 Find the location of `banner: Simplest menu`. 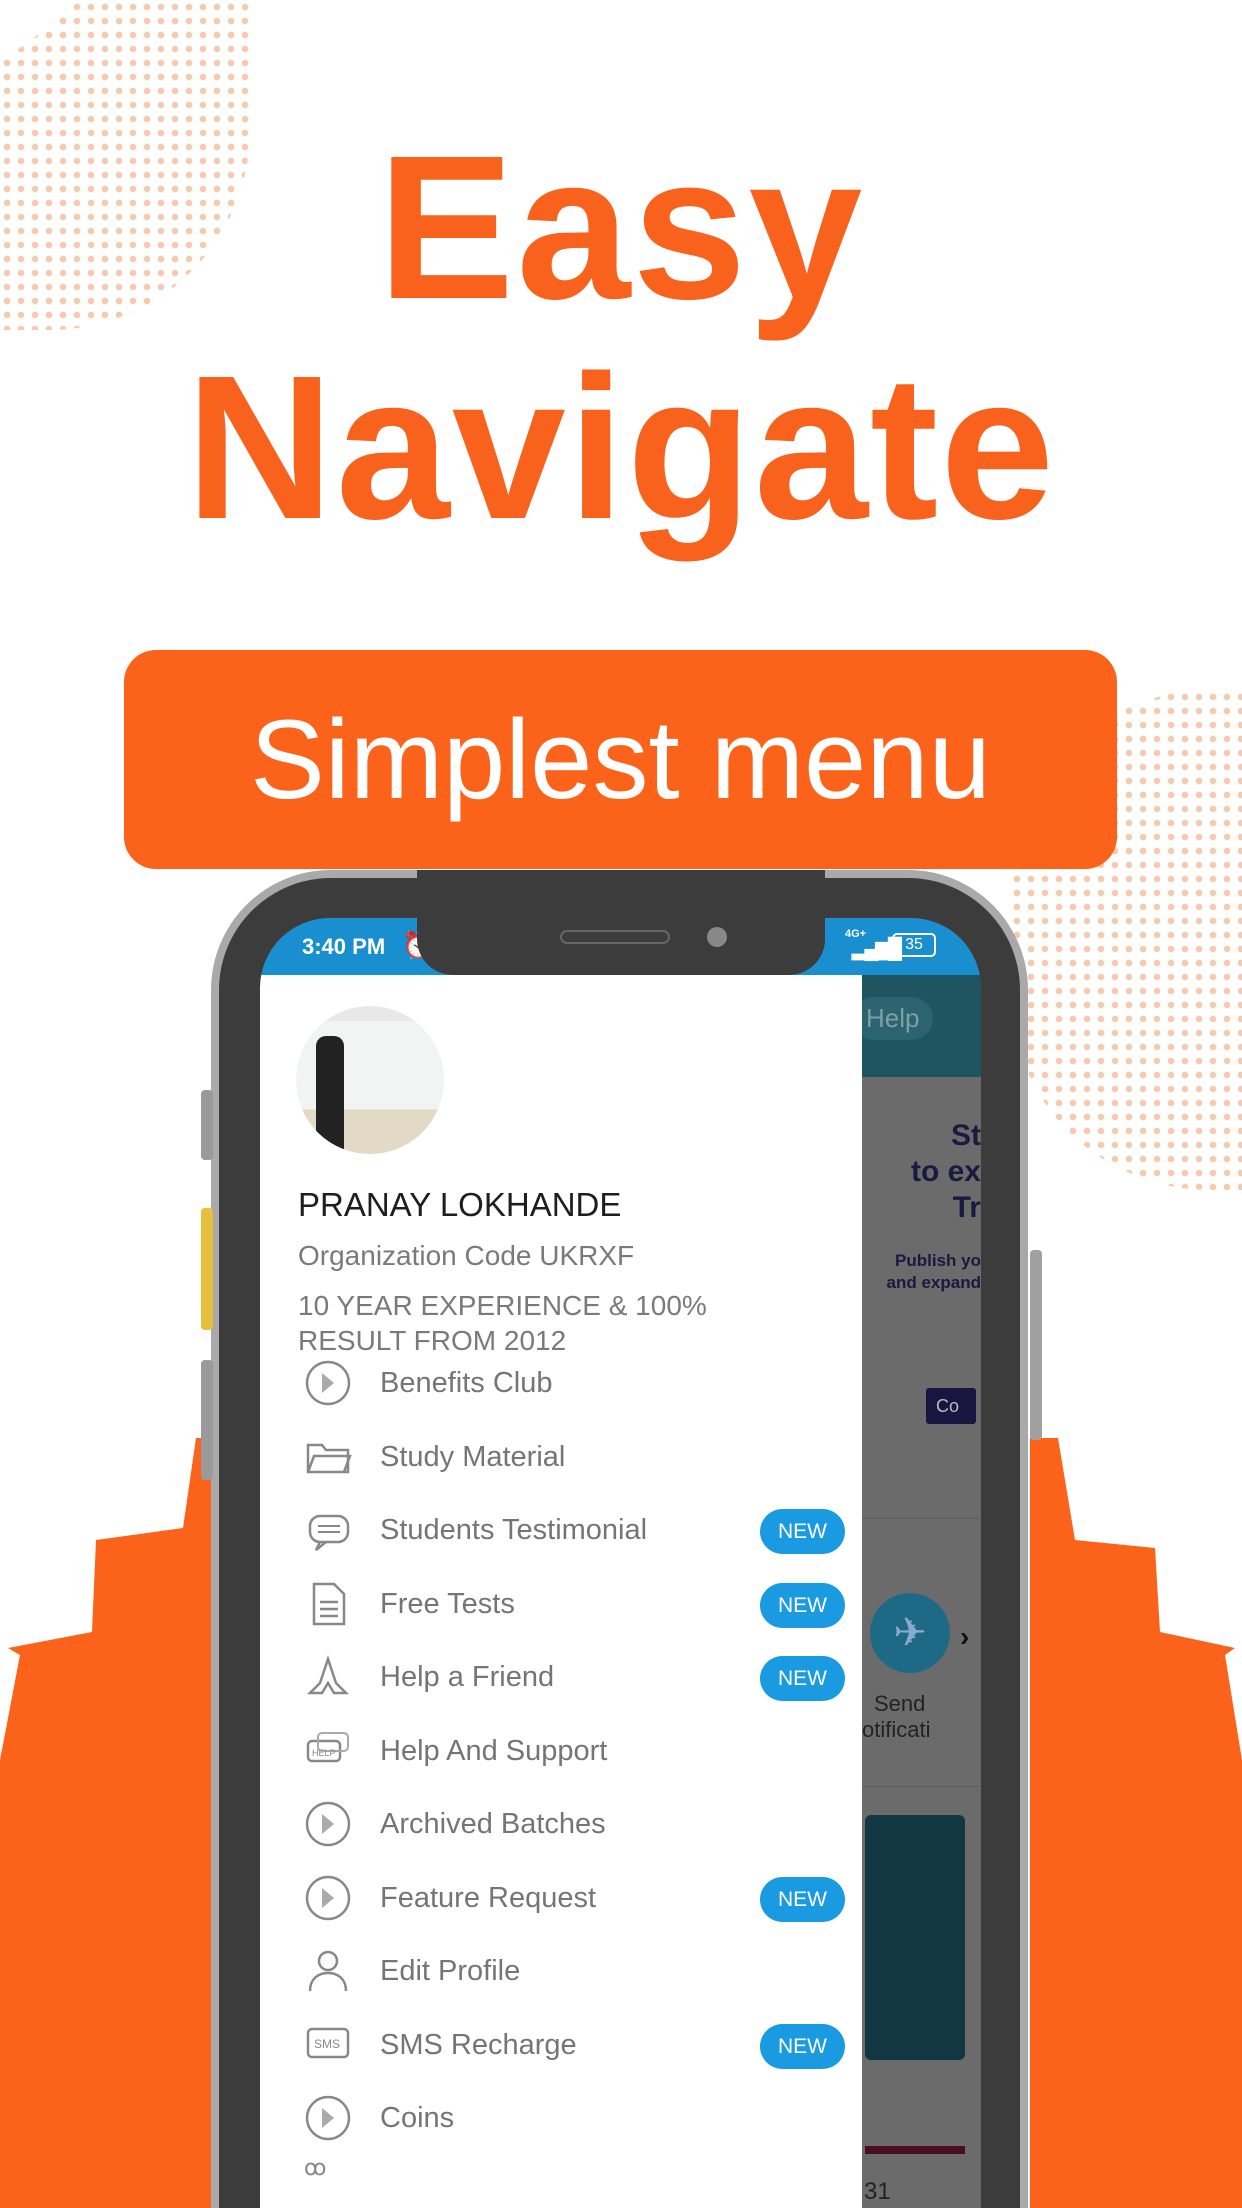

banner: Simplest menu is located at coordinates (620, 759).